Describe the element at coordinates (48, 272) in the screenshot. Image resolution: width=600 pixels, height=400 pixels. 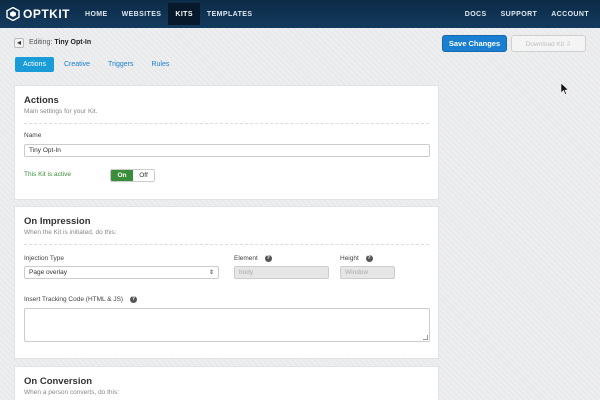
I see `injection-type-value: Page overlay` at that location.